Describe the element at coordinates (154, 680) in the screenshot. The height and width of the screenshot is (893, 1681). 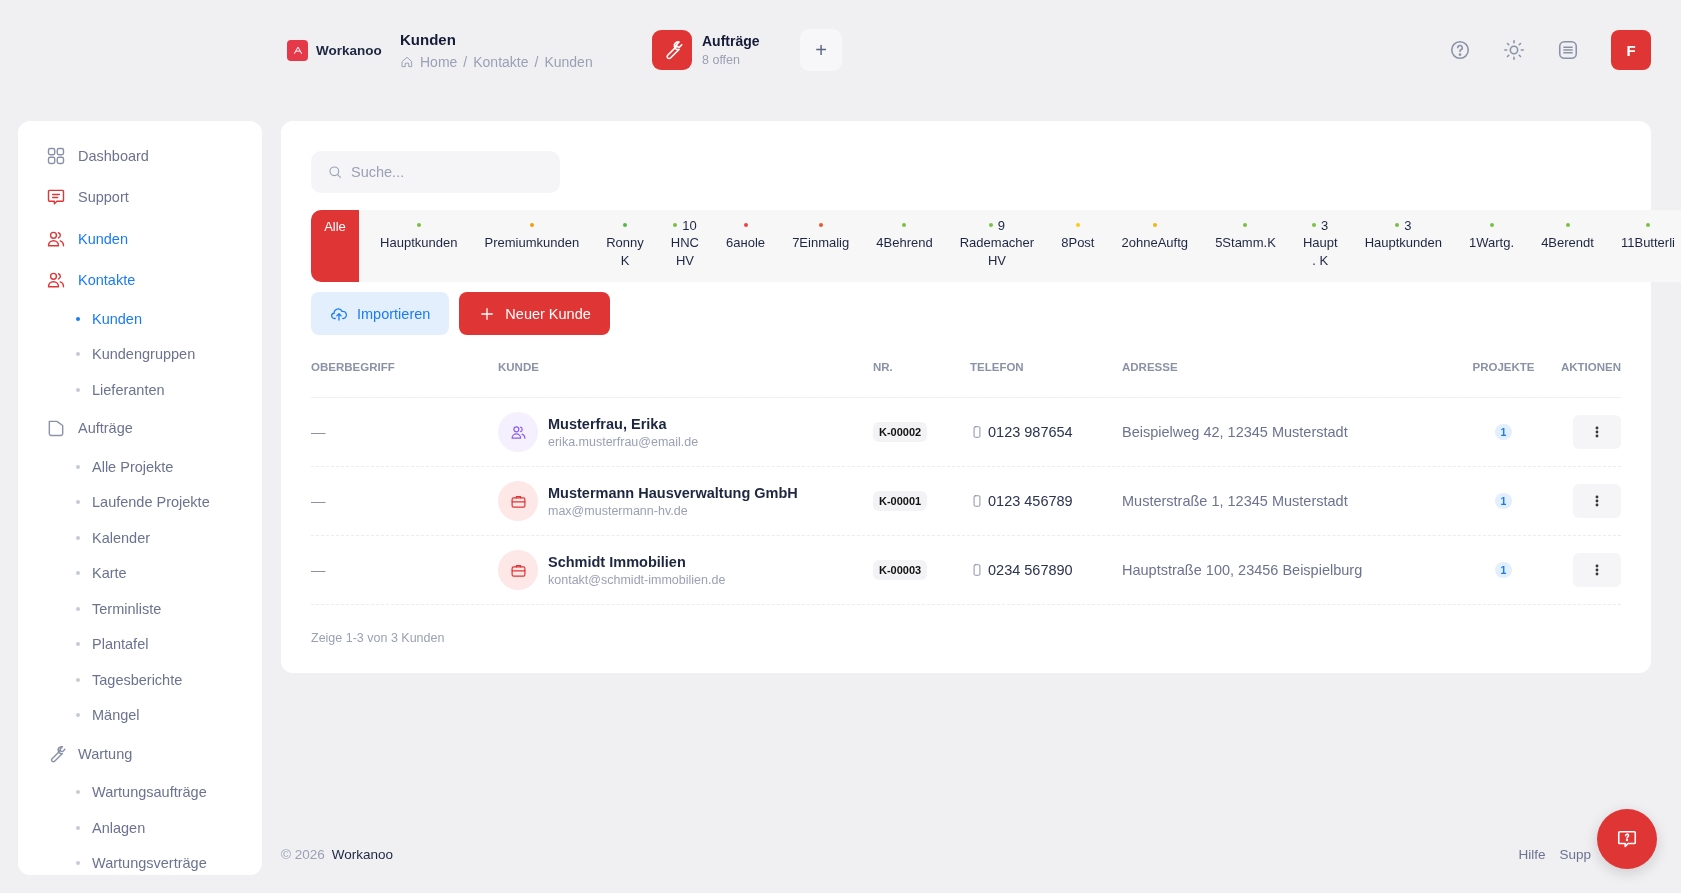
I see `sidebar-subitem: Tagesberichte` at that location.